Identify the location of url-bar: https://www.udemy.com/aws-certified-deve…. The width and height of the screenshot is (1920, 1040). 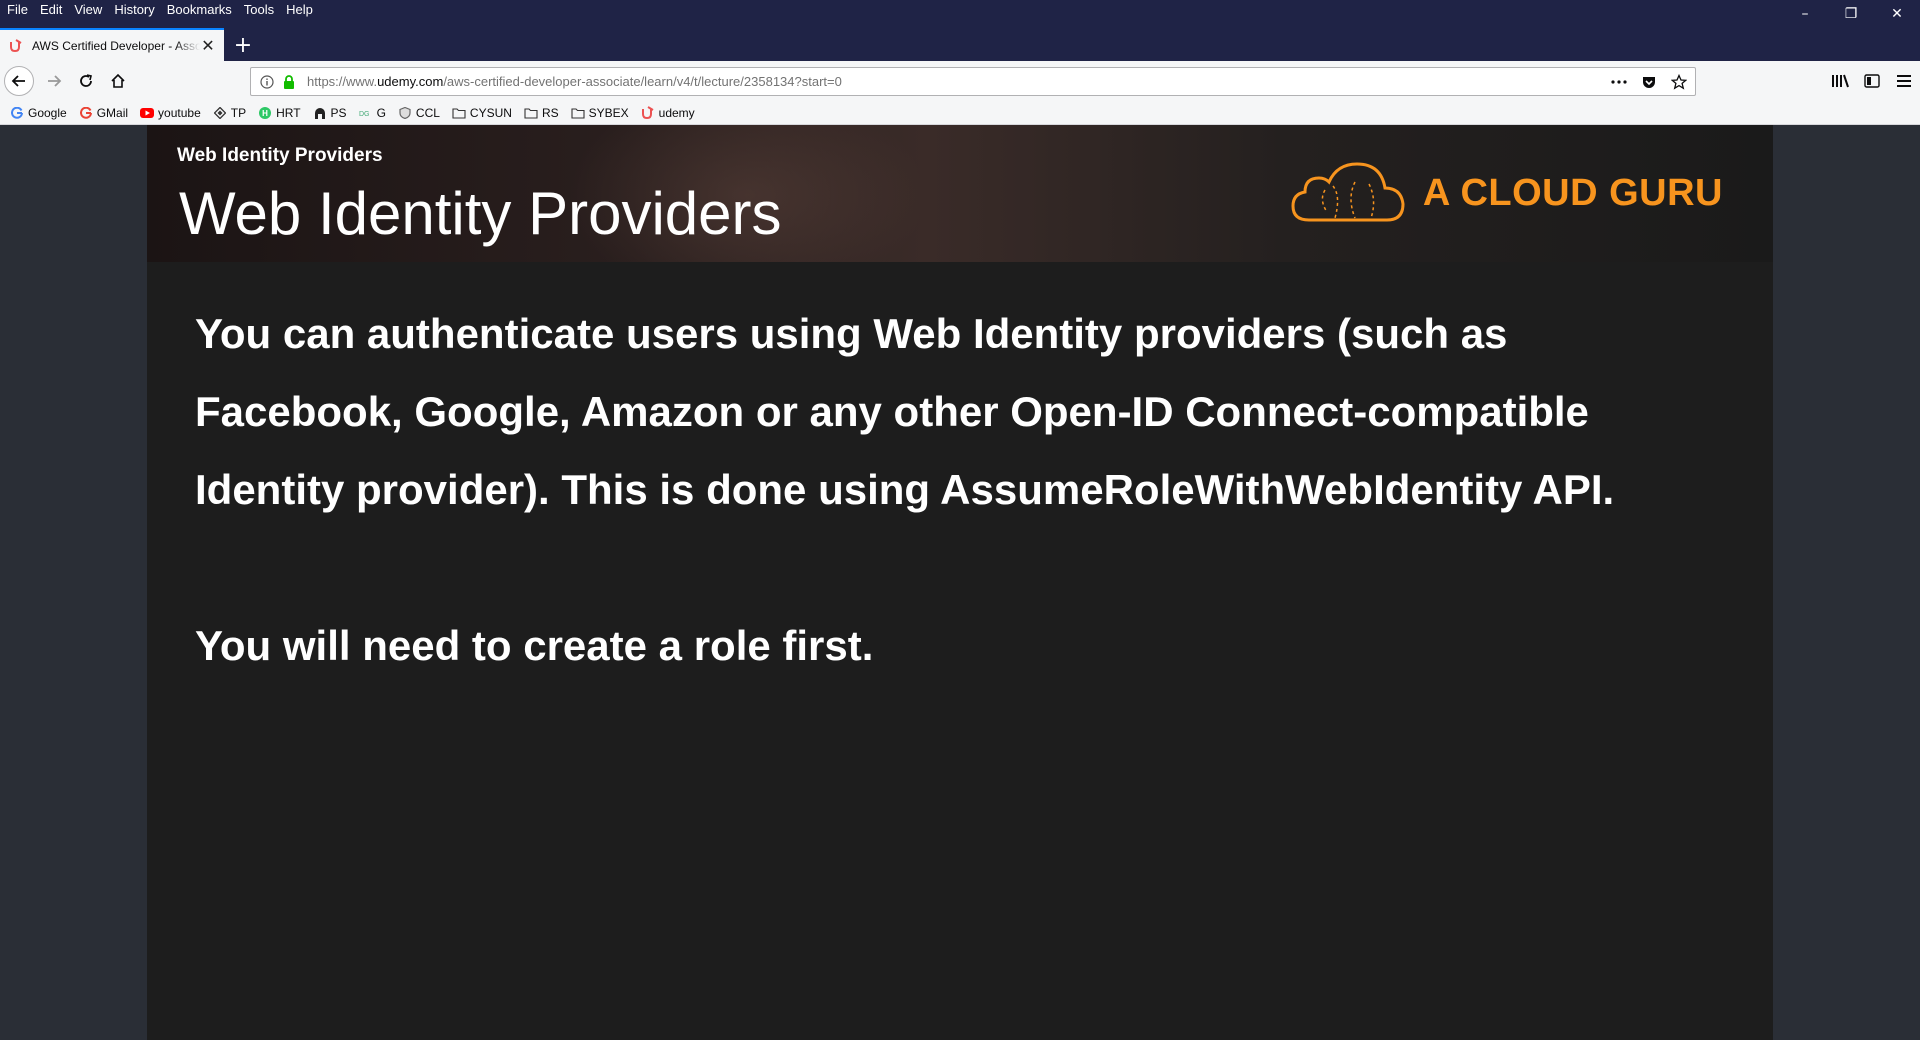
(973, 81).